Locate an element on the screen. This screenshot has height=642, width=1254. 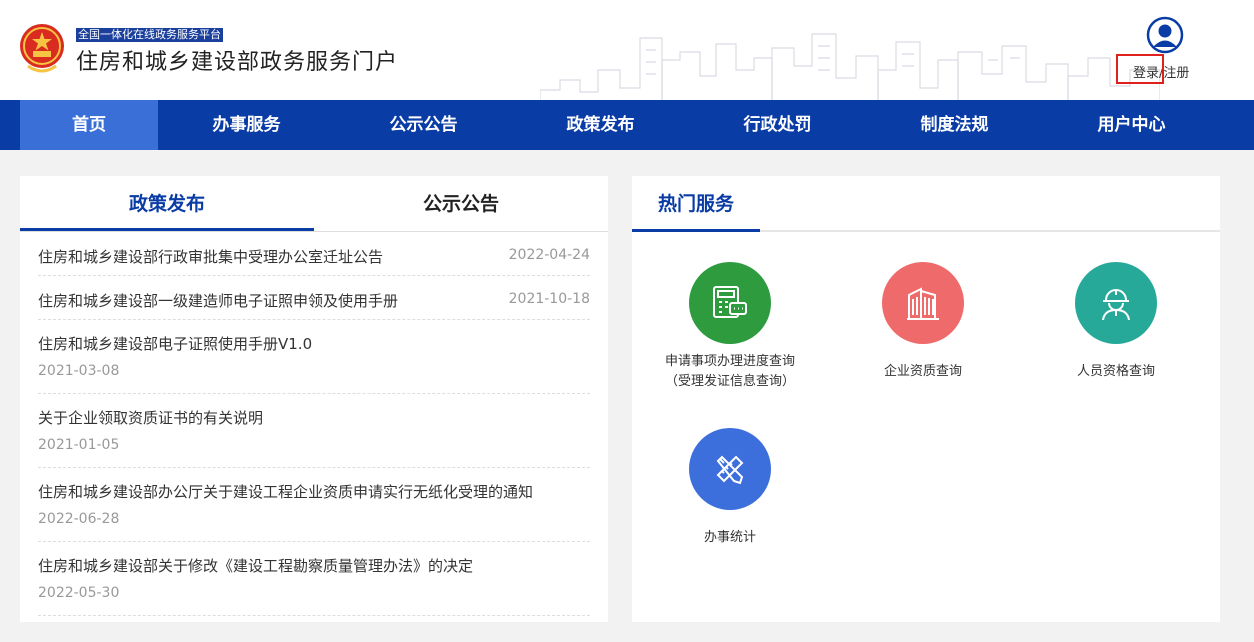
service-personnel-qualification: 人员资格查询 is located at coordinates (1116, 322).